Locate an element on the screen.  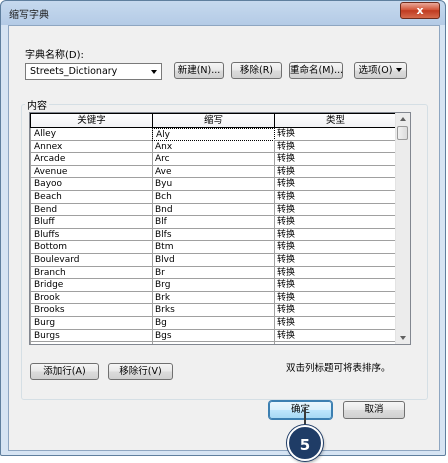
remove-row-button: 移除行(V) is located at coordinates (140, 371).